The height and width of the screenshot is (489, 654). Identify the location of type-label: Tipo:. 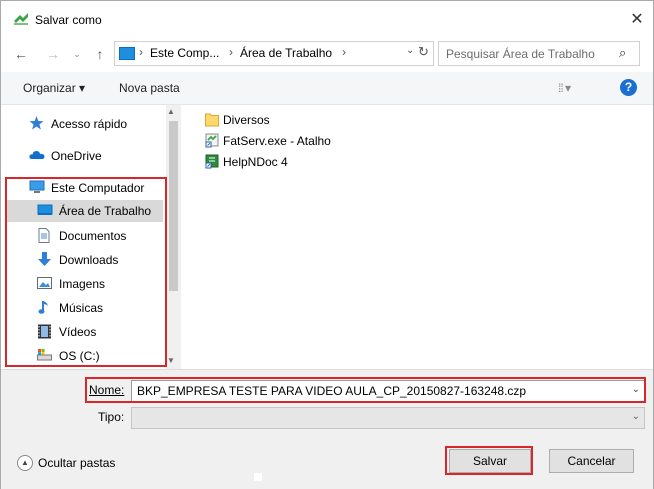
(111, 417).